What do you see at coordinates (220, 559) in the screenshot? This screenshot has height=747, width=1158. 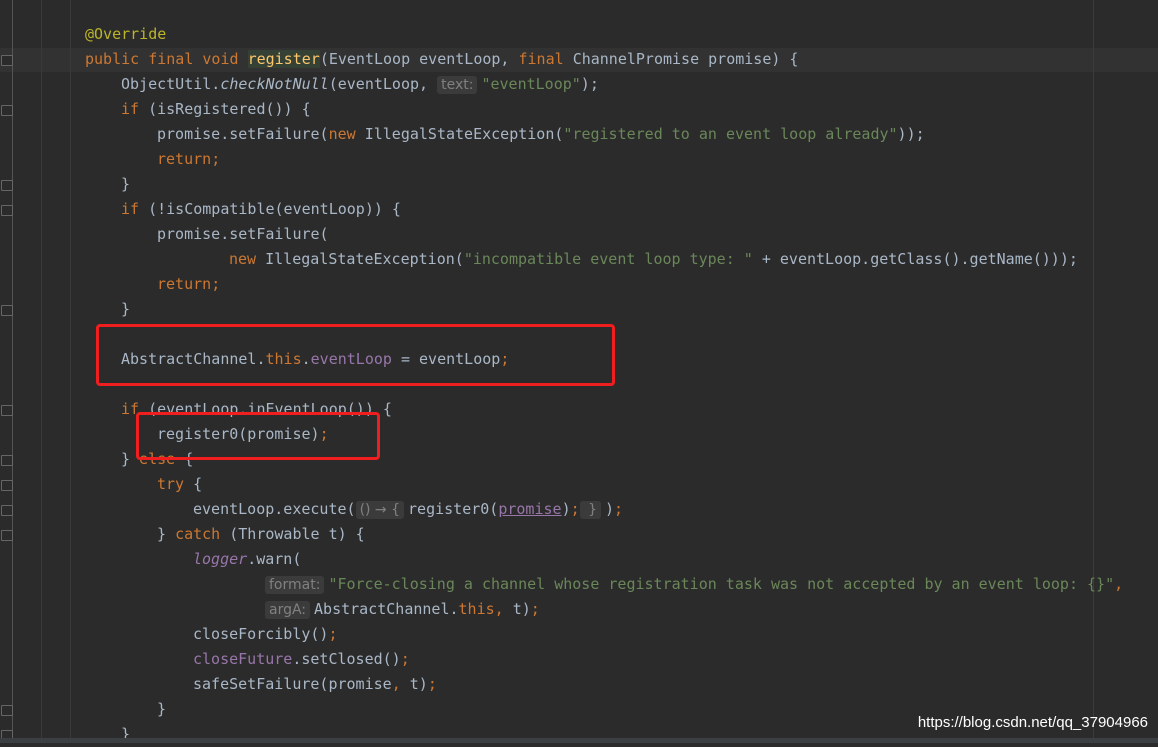 I see `code-token: logger` at bounding box center [220, 559].